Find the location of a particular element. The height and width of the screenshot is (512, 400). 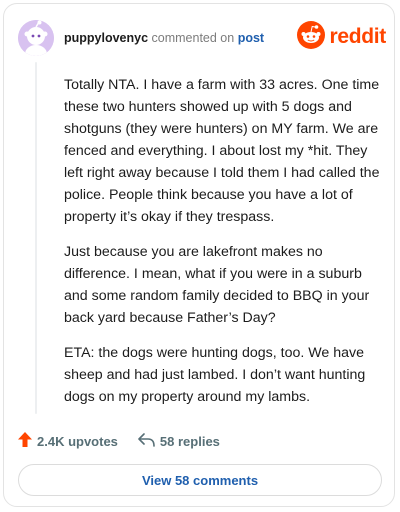

reddit-brand: reddit is located at coordinates (341, 37).